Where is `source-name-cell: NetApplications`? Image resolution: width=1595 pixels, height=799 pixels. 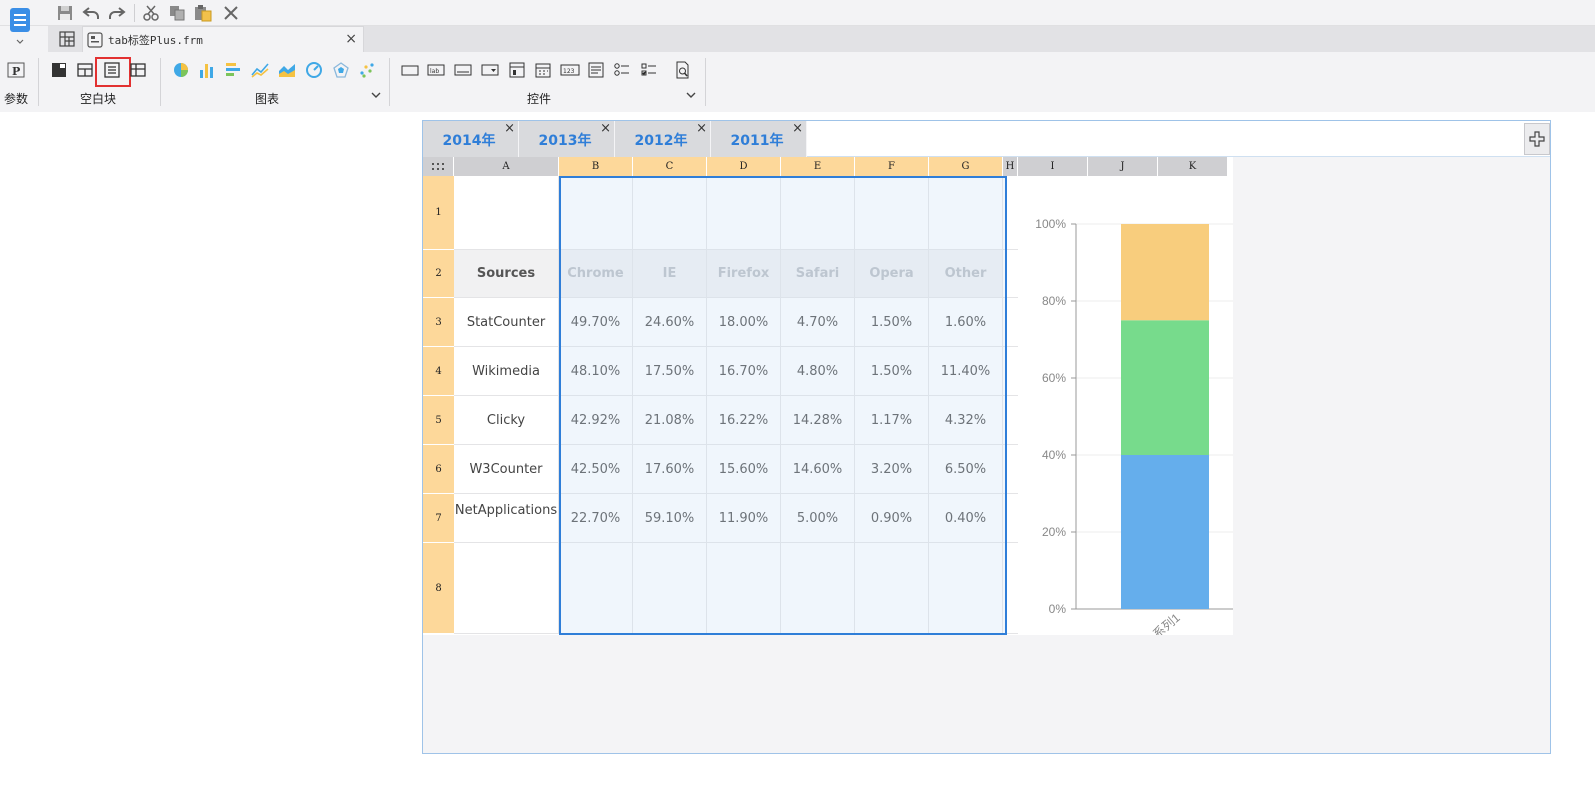
source-name-cell: NetApplications is located at coordinates (506, 518).